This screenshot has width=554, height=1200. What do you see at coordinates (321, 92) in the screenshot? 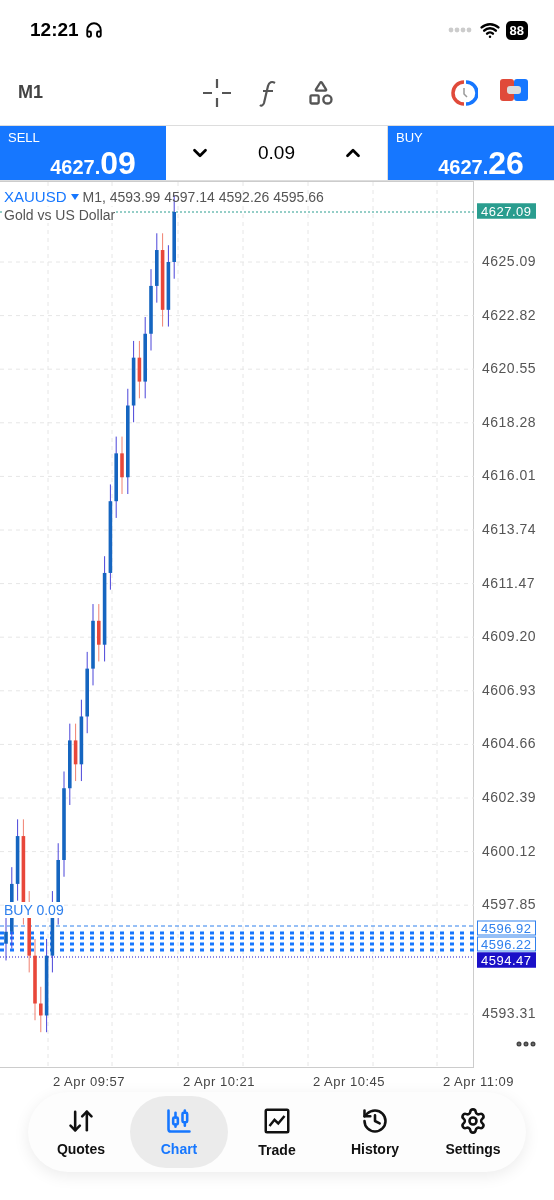
I see `shapes-icon` at bounding box center [321, 92].